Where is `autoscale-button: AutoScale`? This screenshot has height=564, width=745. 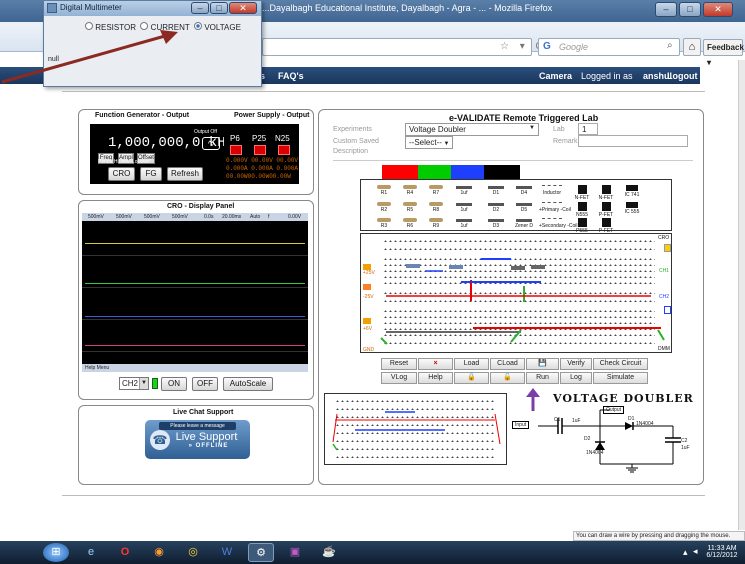 autoscale-button: AutoScale is located at coordinates (248, 384).